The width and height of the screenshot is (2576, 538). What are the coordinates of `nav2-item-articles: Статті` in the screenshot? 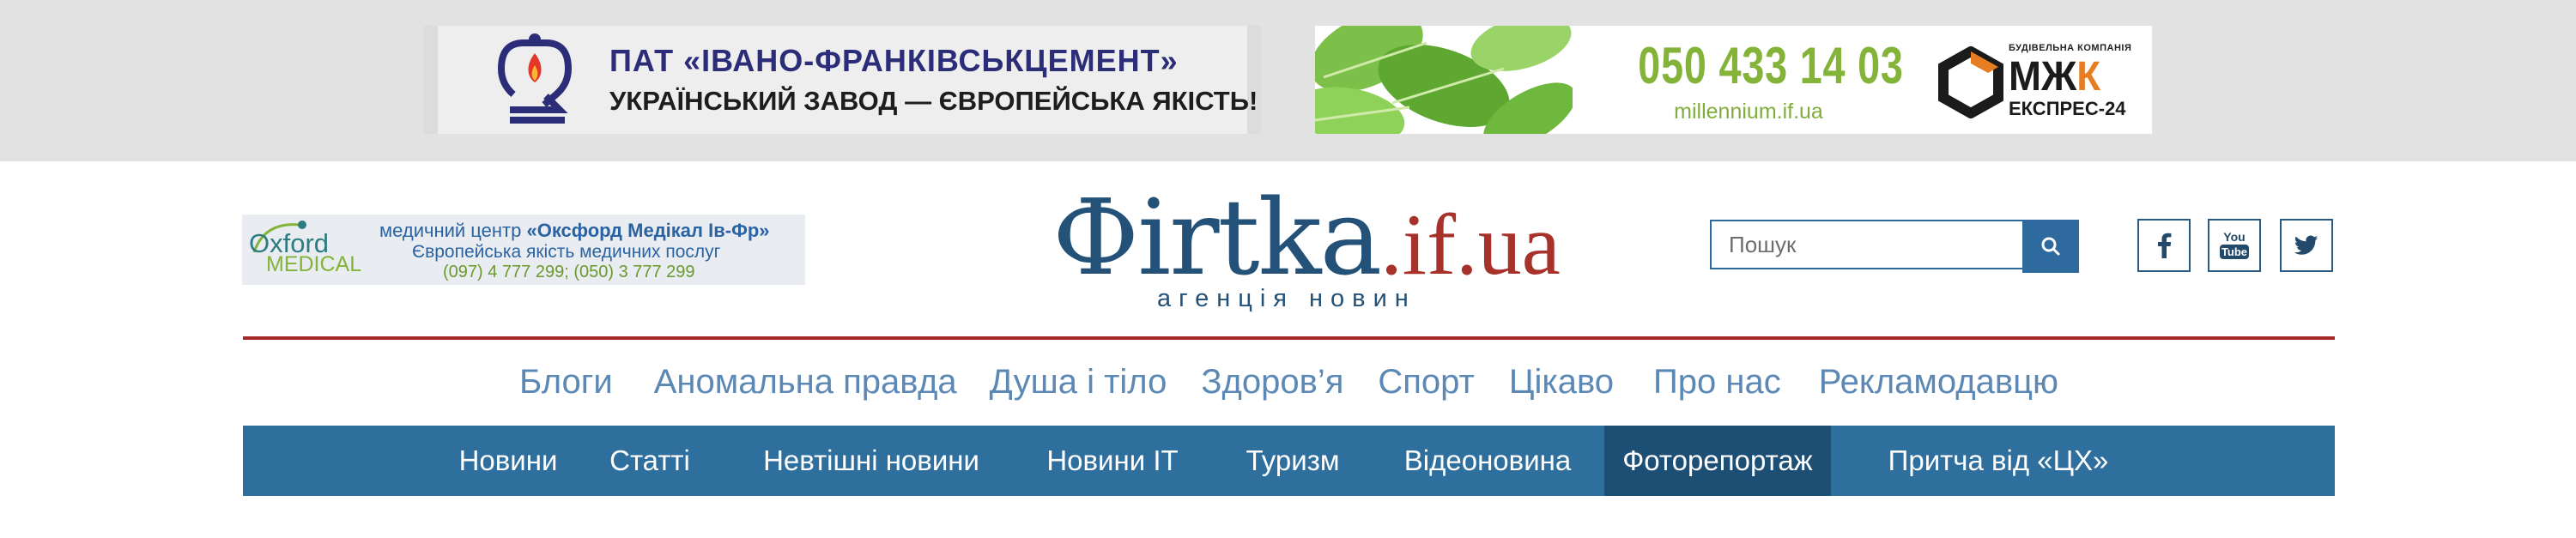 It's located at (649, 461).